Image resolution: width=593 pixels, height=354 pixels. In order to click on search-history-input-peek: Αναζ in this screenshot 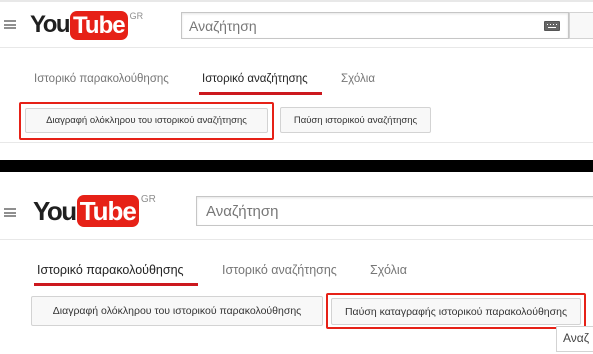, I will do `click(574, 339)`.